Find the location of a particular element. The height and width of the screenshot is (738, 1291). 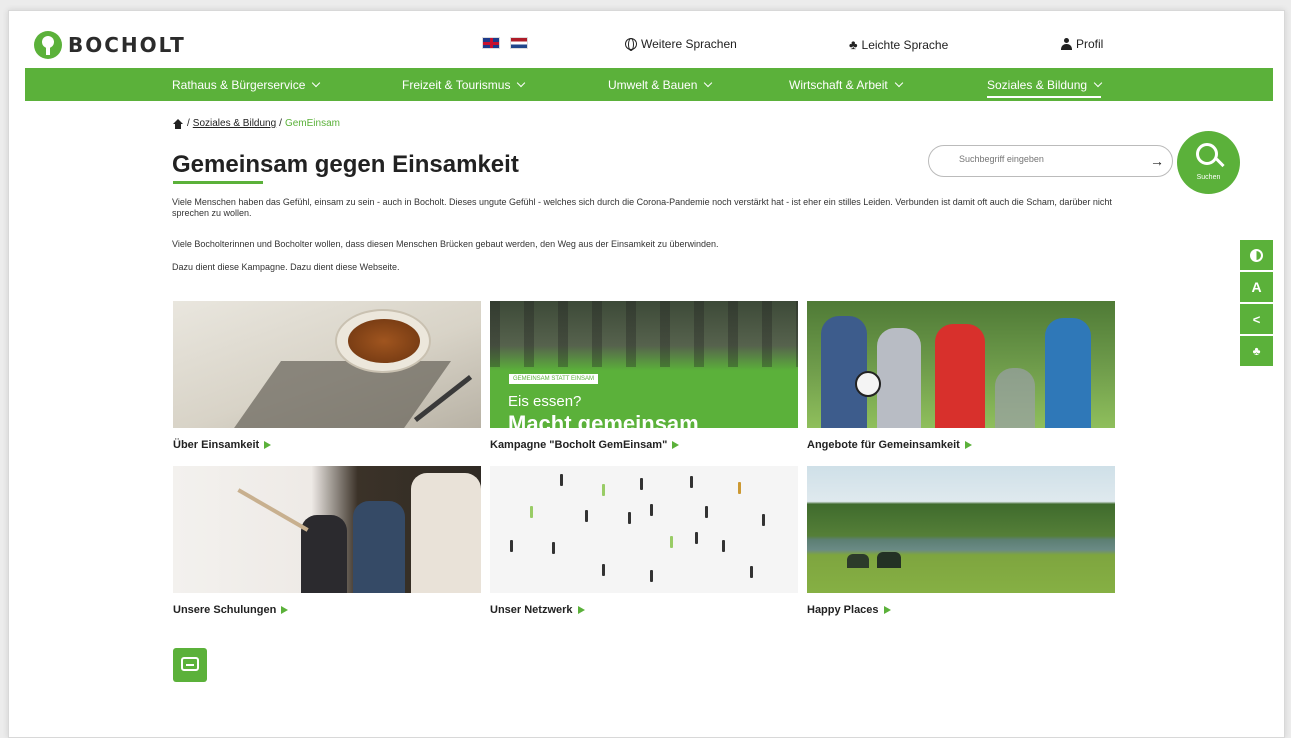

tea-shape is located at coordinates (384, 341).